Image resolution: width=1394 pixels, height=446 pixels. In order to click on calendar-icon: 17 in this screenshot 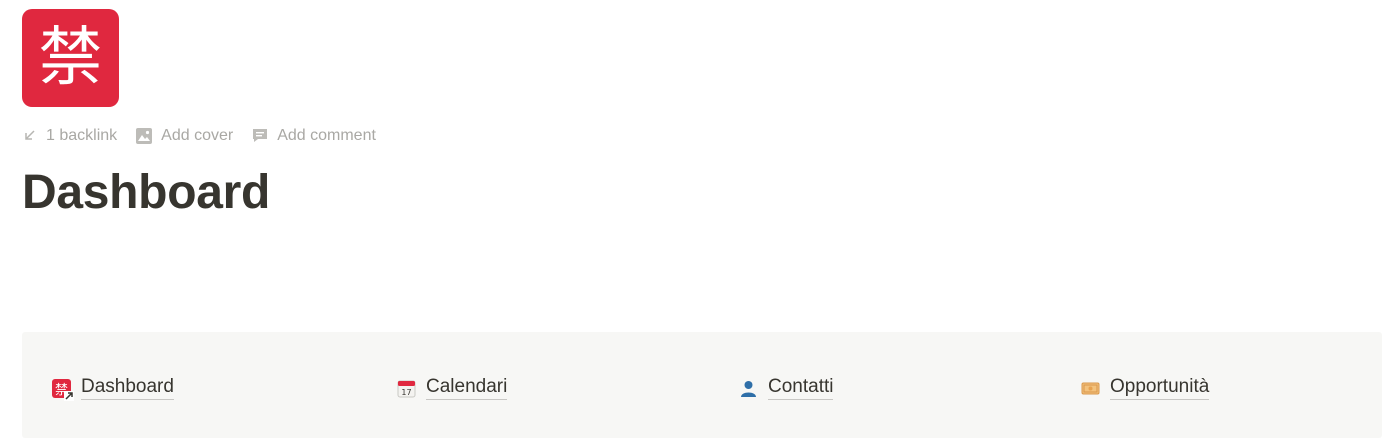, I will do `click(406, 388)`.